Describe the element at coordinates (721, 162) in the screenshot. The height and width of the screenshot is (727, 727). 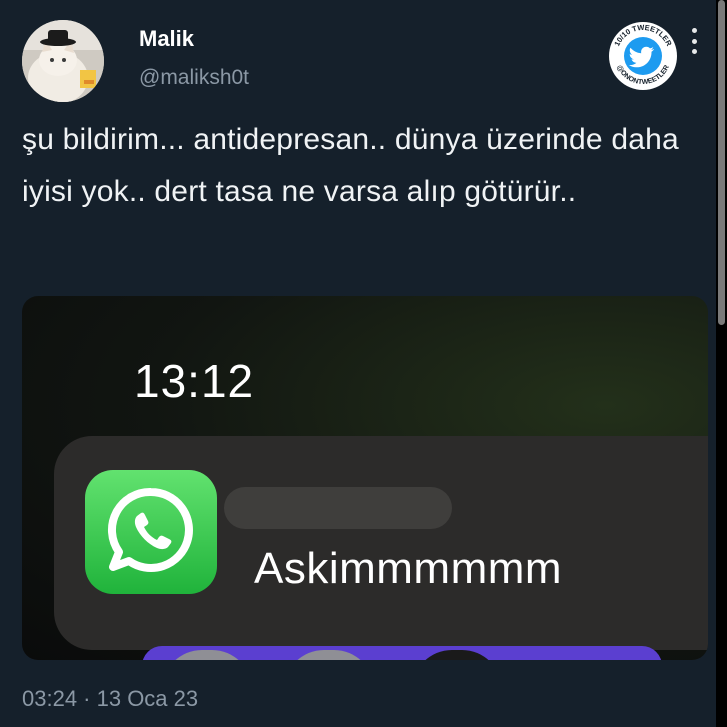
I see `scrollbar-thumb` at that location.